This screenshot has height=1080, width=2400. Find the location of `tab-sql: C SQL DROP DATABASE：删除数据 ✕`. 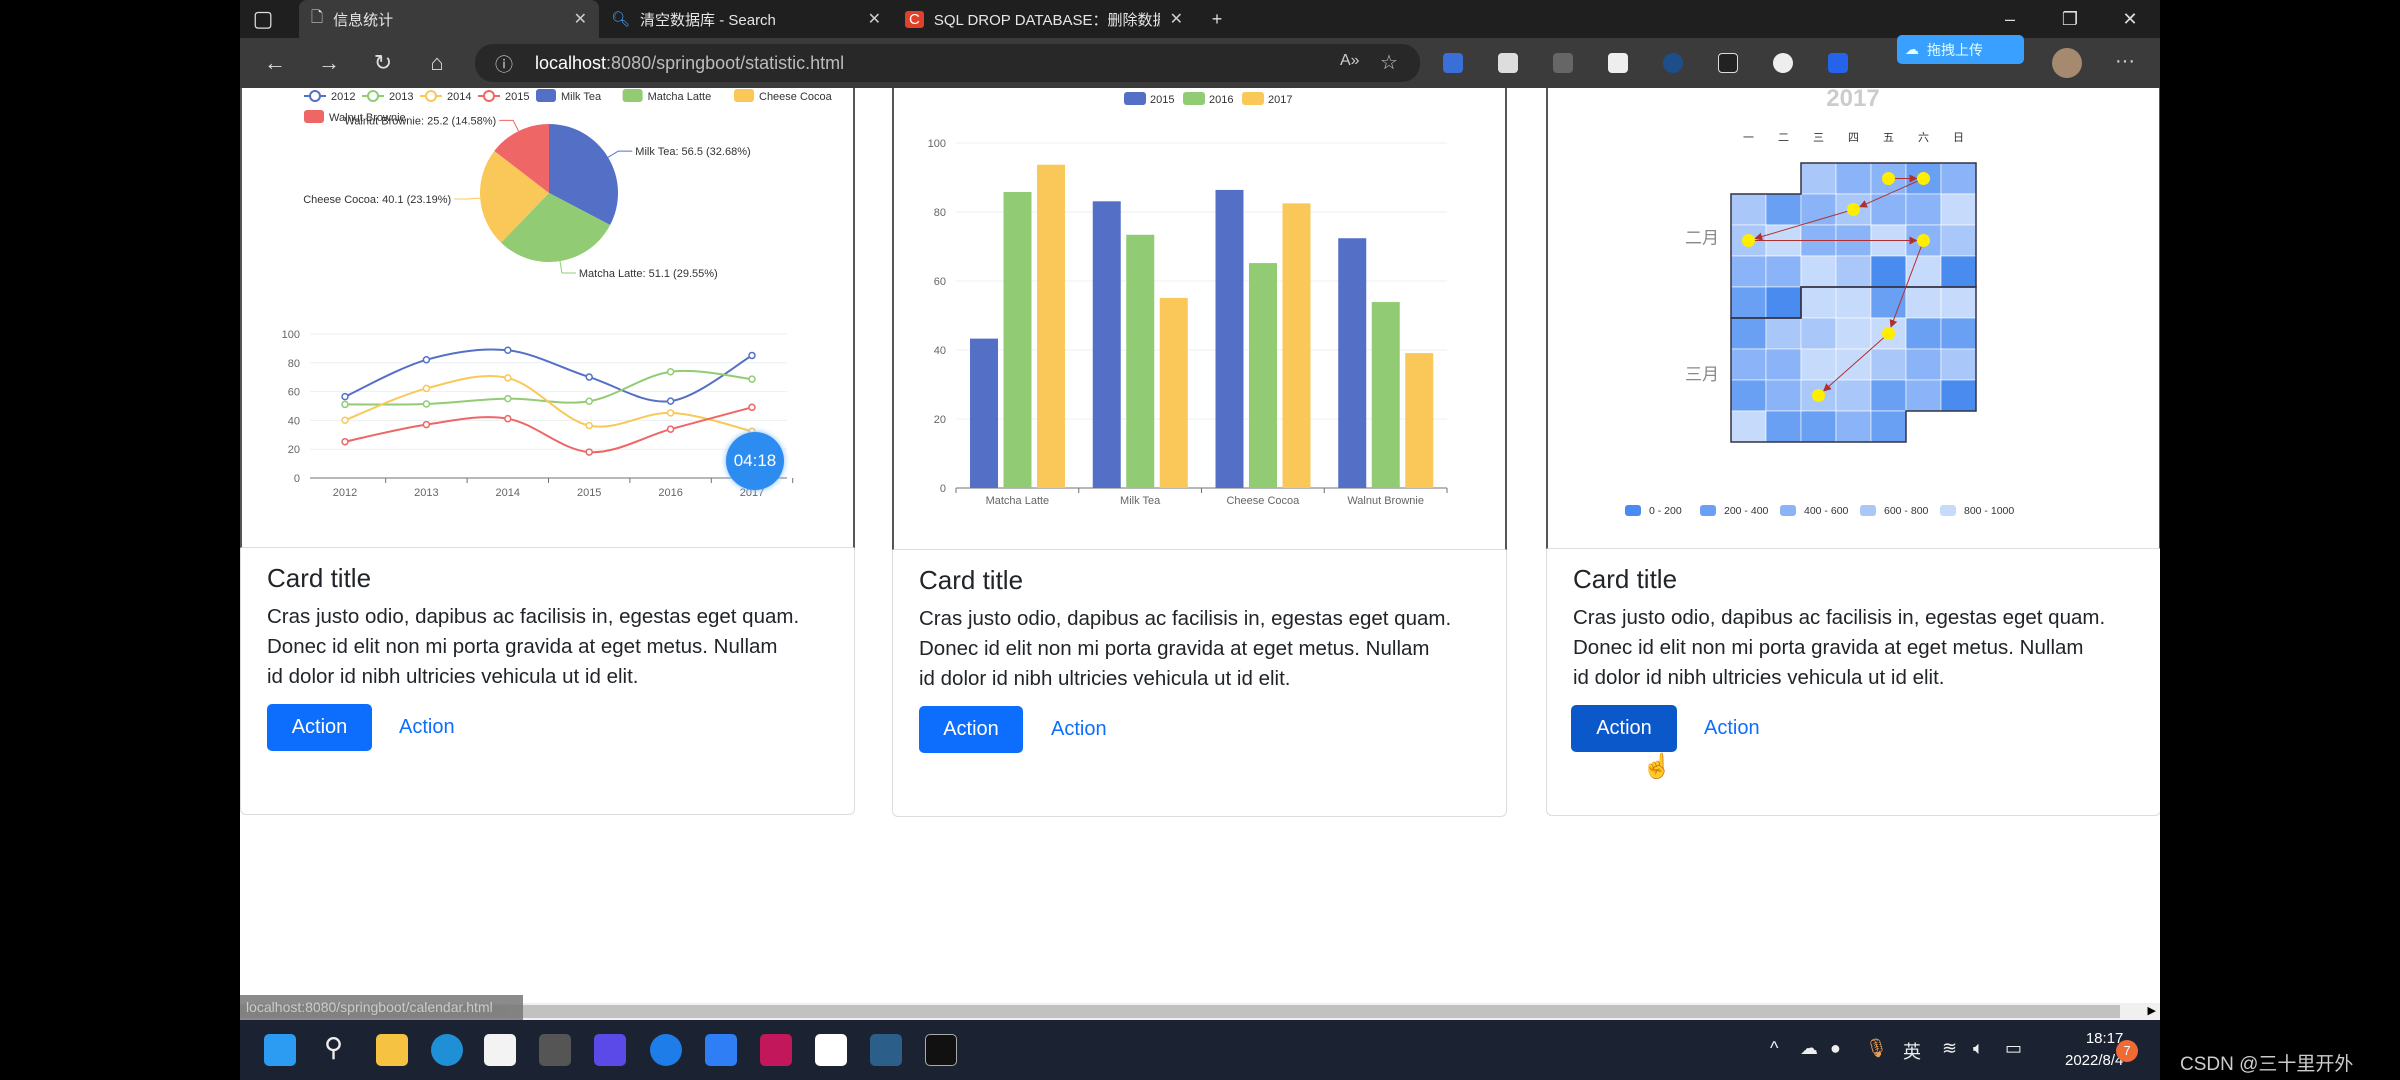

tab-sql: C SQL DROP DATABASE：删除数据 ✕ is located at coordinates (1044, 19).